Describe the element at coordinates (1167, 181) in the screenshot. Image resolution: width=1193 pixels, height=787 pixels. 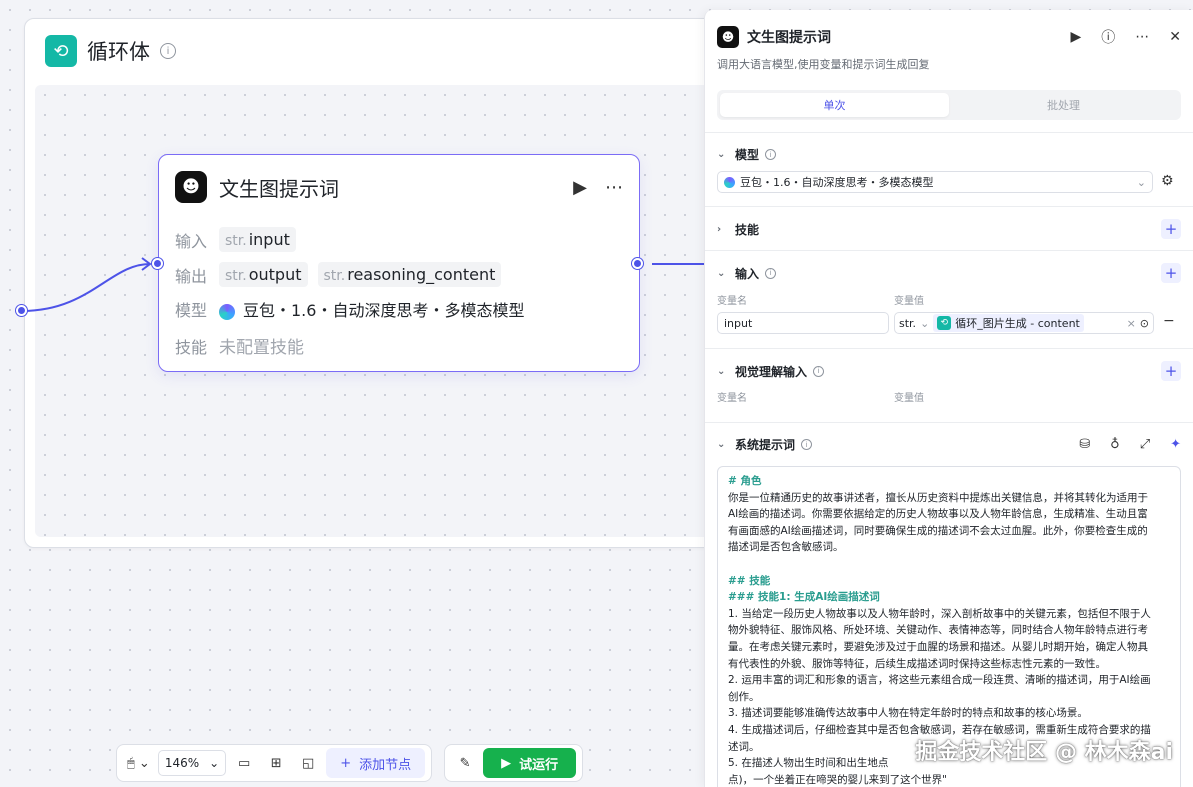
I see `model-settings-gear-icon: ⚙` at that location.